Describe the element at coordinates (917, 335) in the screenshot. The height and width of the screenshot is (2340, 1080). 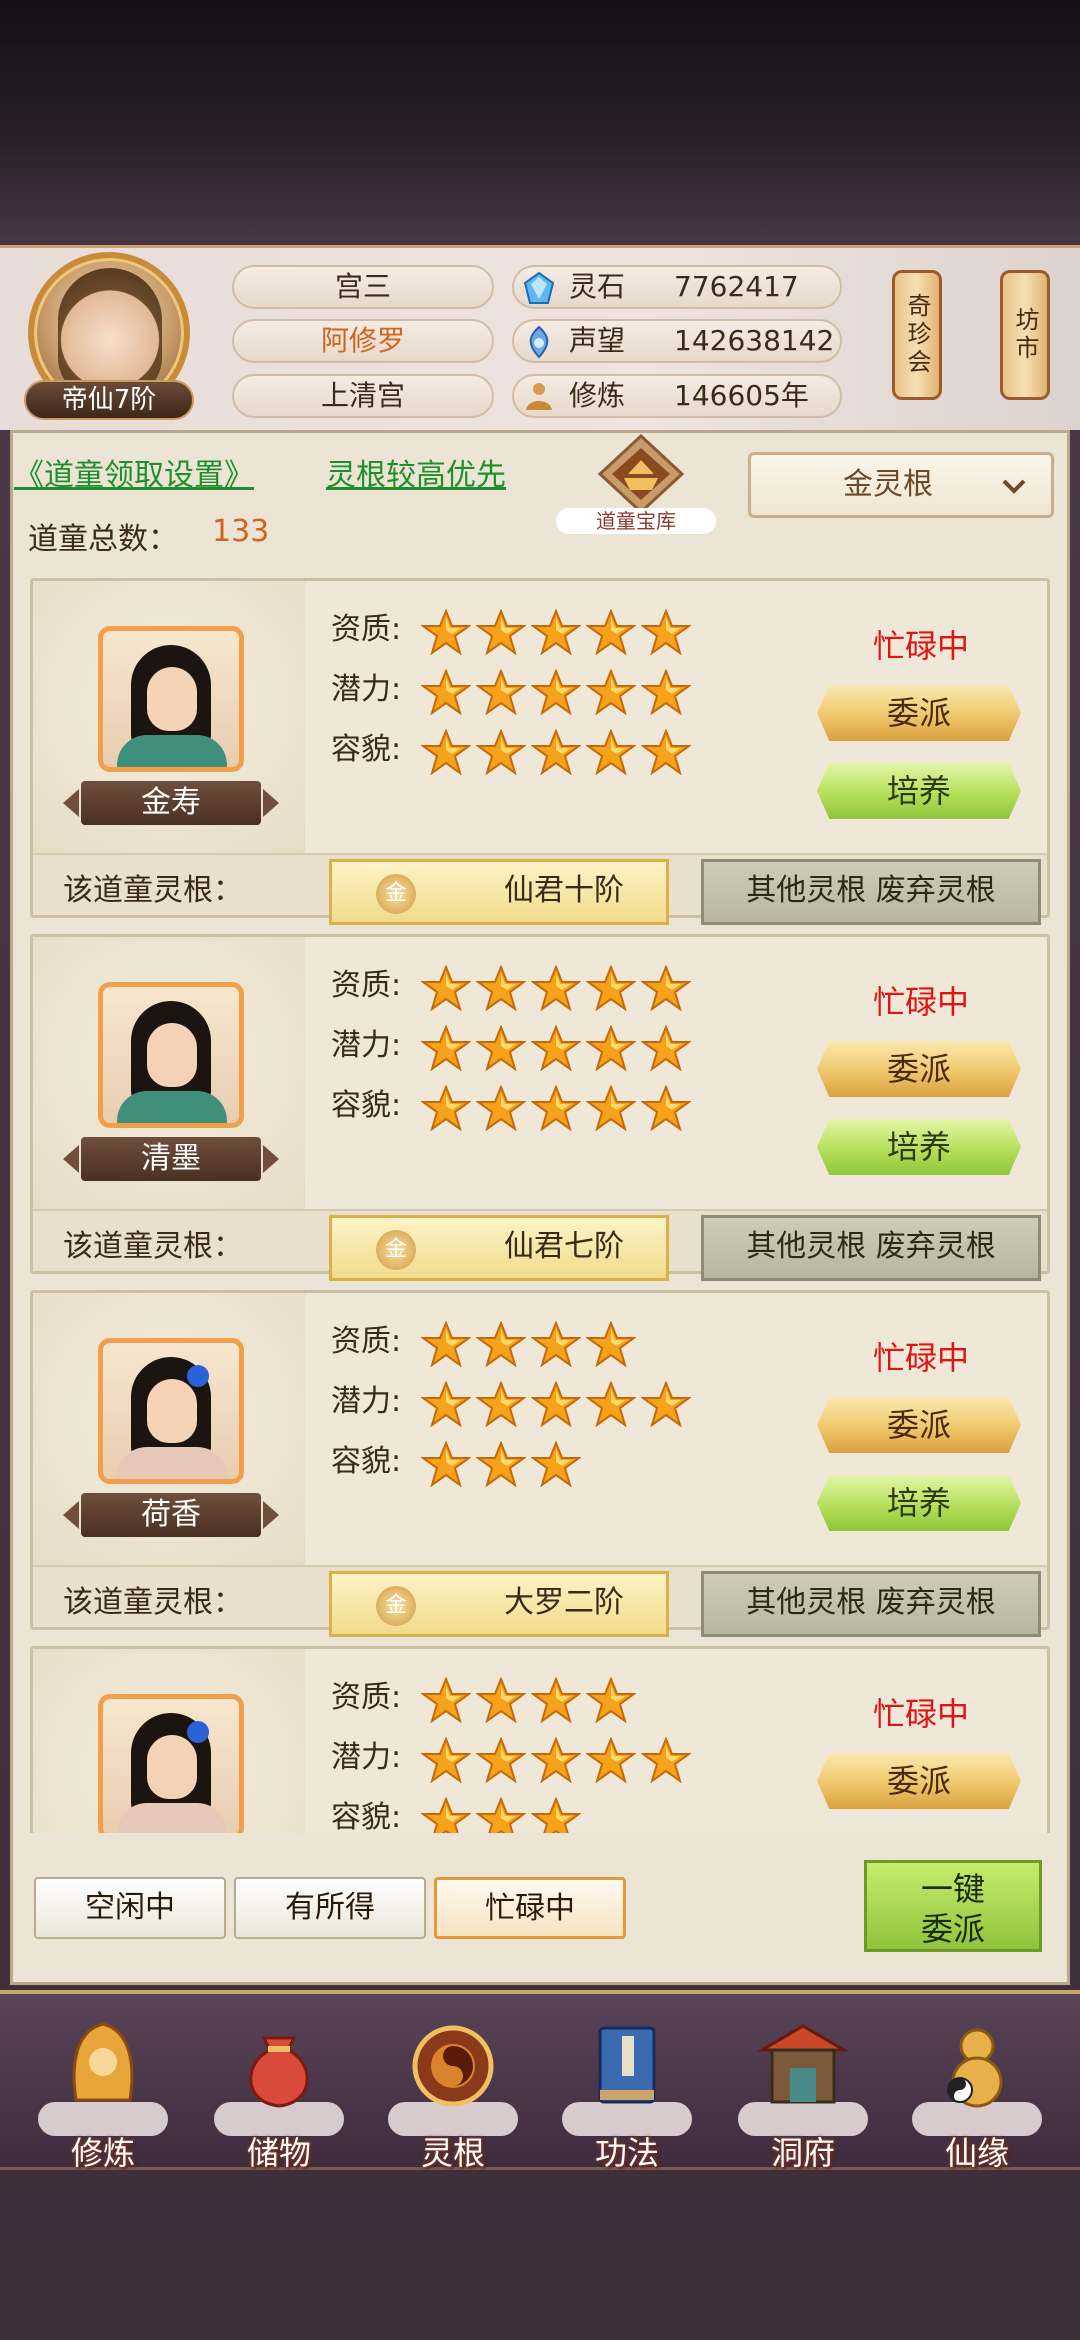
I see `treasure-fair-button: 奇珍会` at that location.